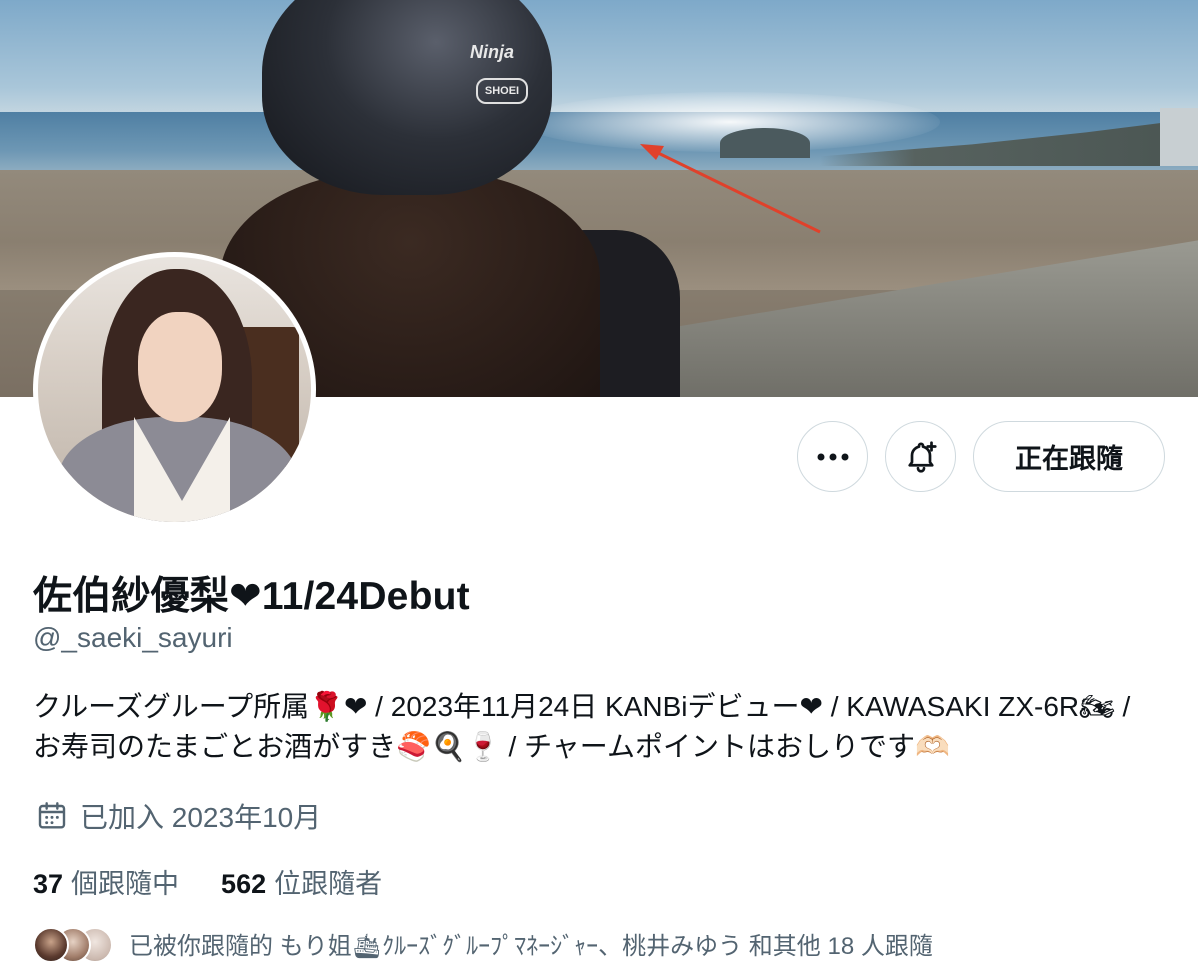  Describe the element at coordinates (133, 637) in the screenshot. I see `user-handle: @_saeki_sayuri` at that location.